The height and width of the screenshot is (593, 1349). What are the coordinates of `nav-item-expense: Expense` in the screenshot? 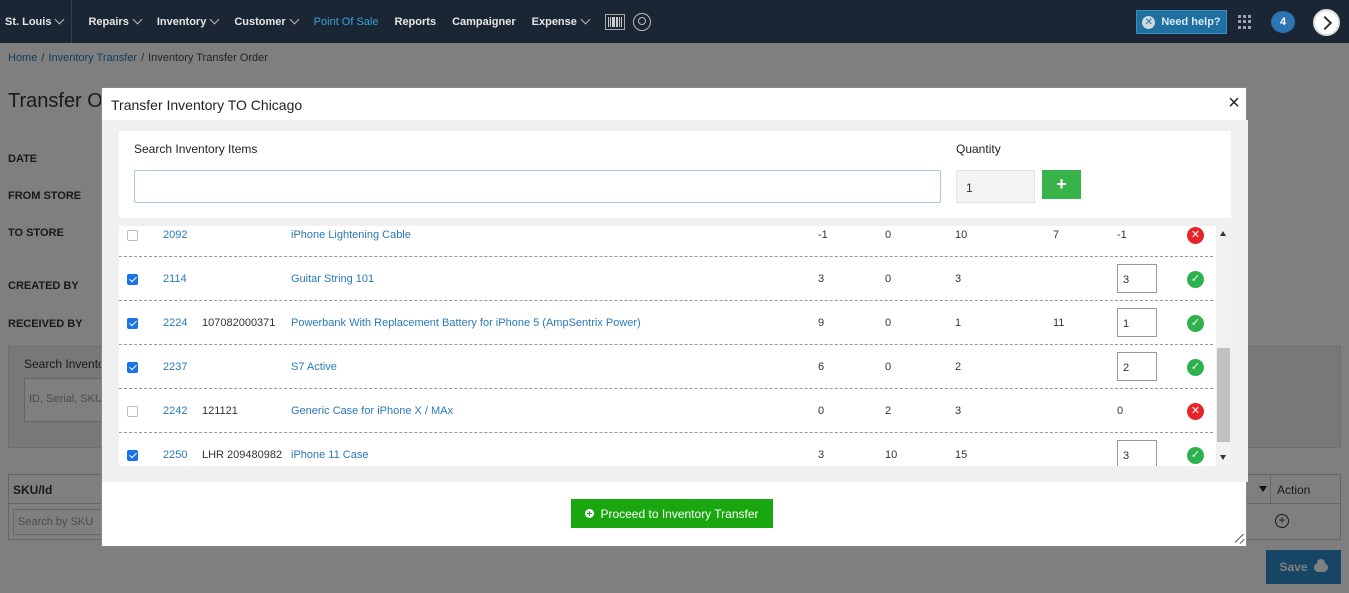 It's located at (561, 21).